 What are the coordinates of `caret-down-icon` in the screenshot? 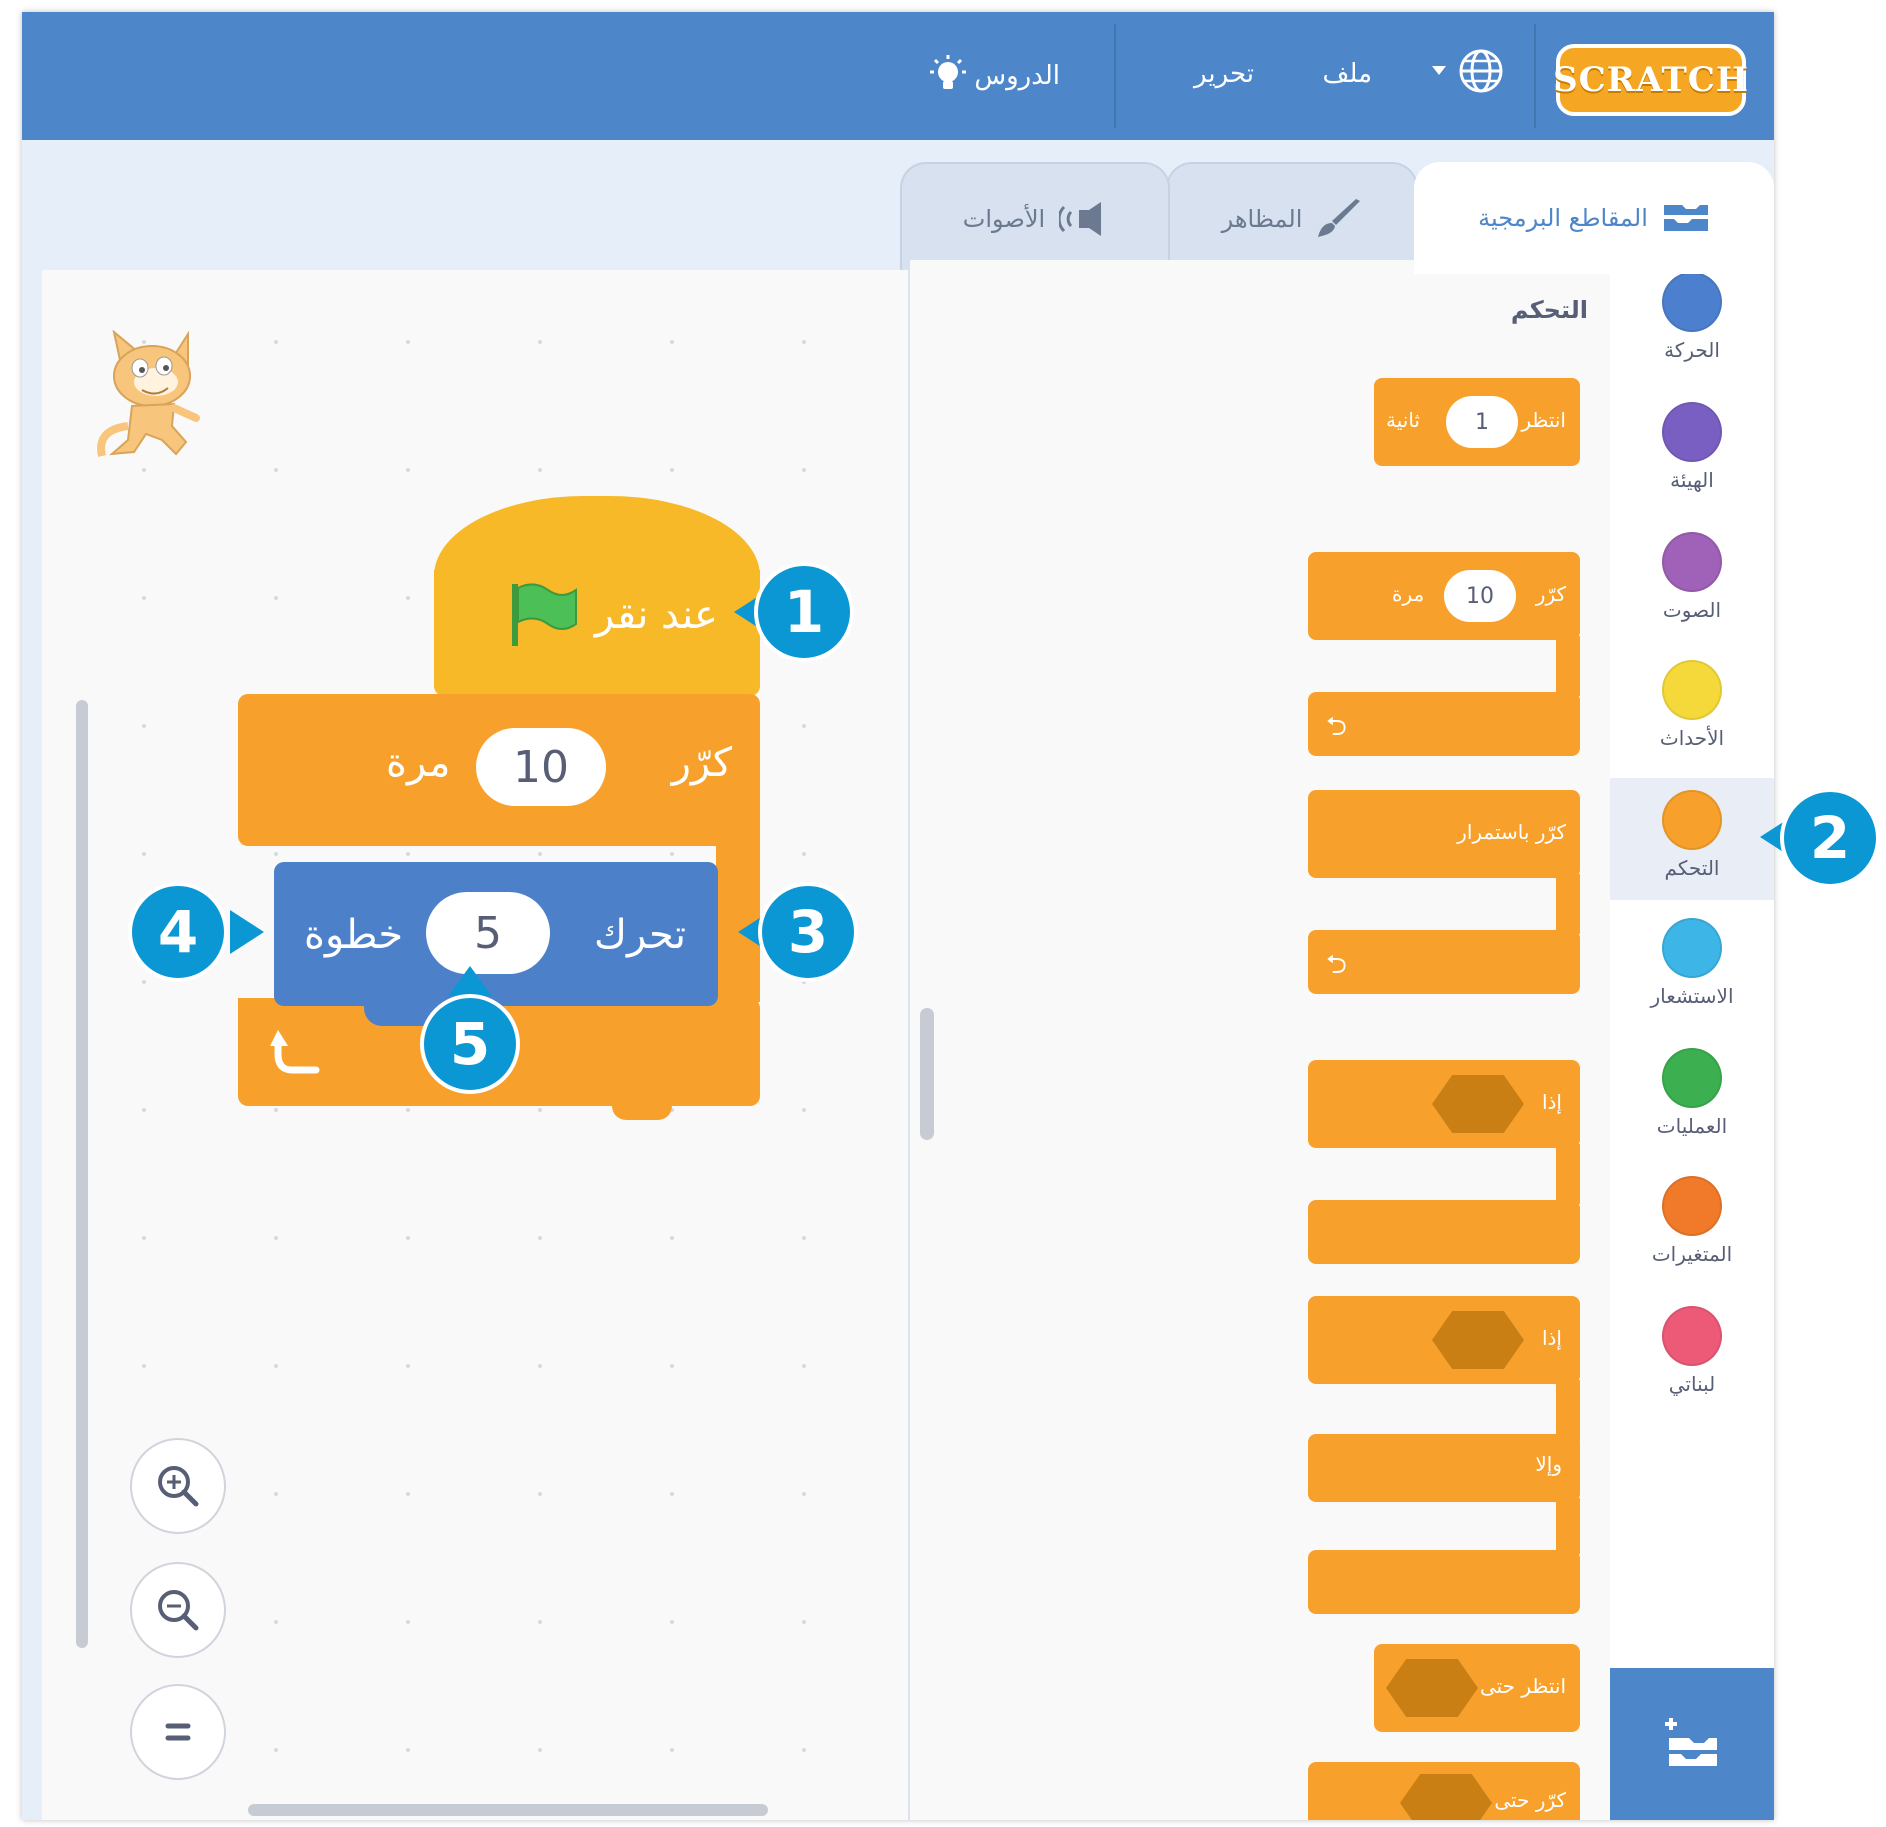 It's located at (1439, 70).